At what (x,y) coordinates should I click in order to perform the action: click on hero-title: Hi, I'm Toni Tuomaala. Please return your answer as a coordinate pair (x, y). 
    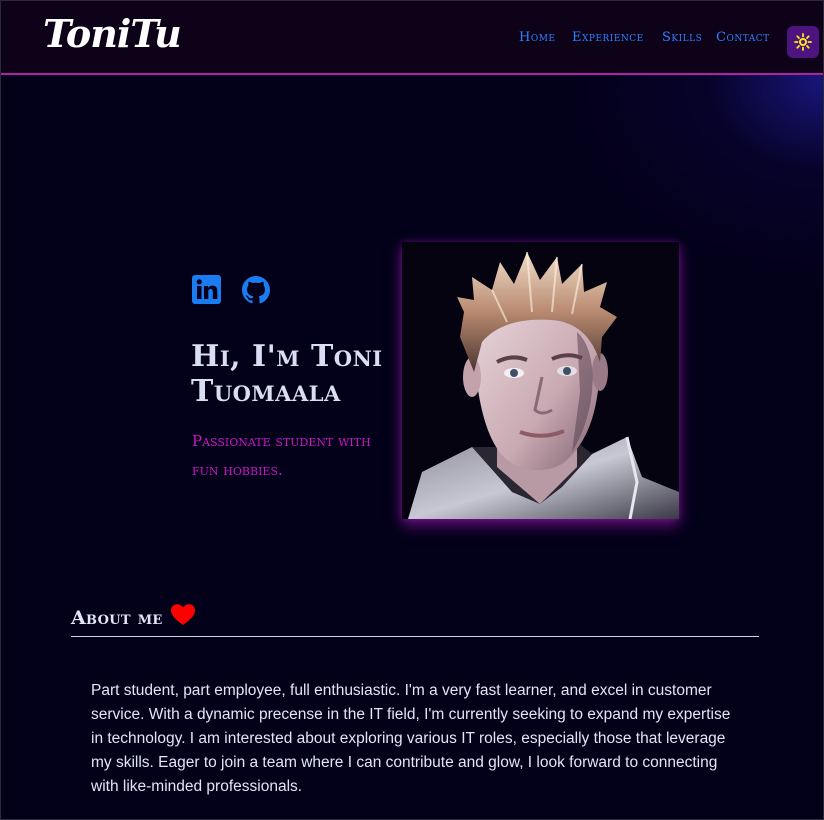
    Looking at the image, I should click on (287, 374).